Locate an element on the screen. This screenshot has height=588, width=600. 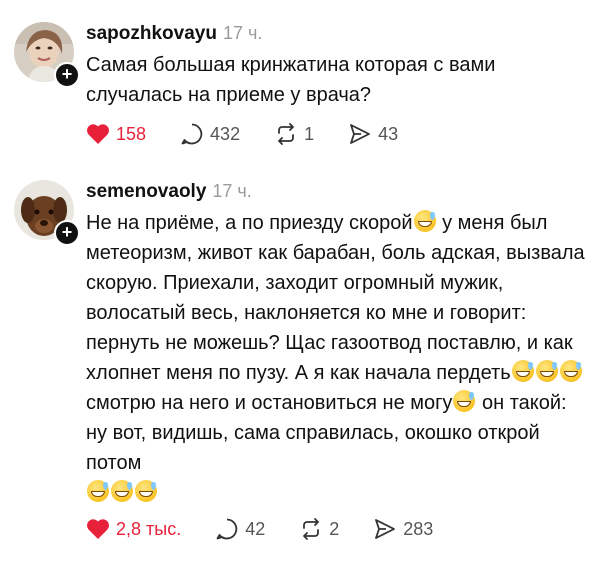
post-text-part: смотрю на него и остановиться не могу is located at coordinates (269, 403).